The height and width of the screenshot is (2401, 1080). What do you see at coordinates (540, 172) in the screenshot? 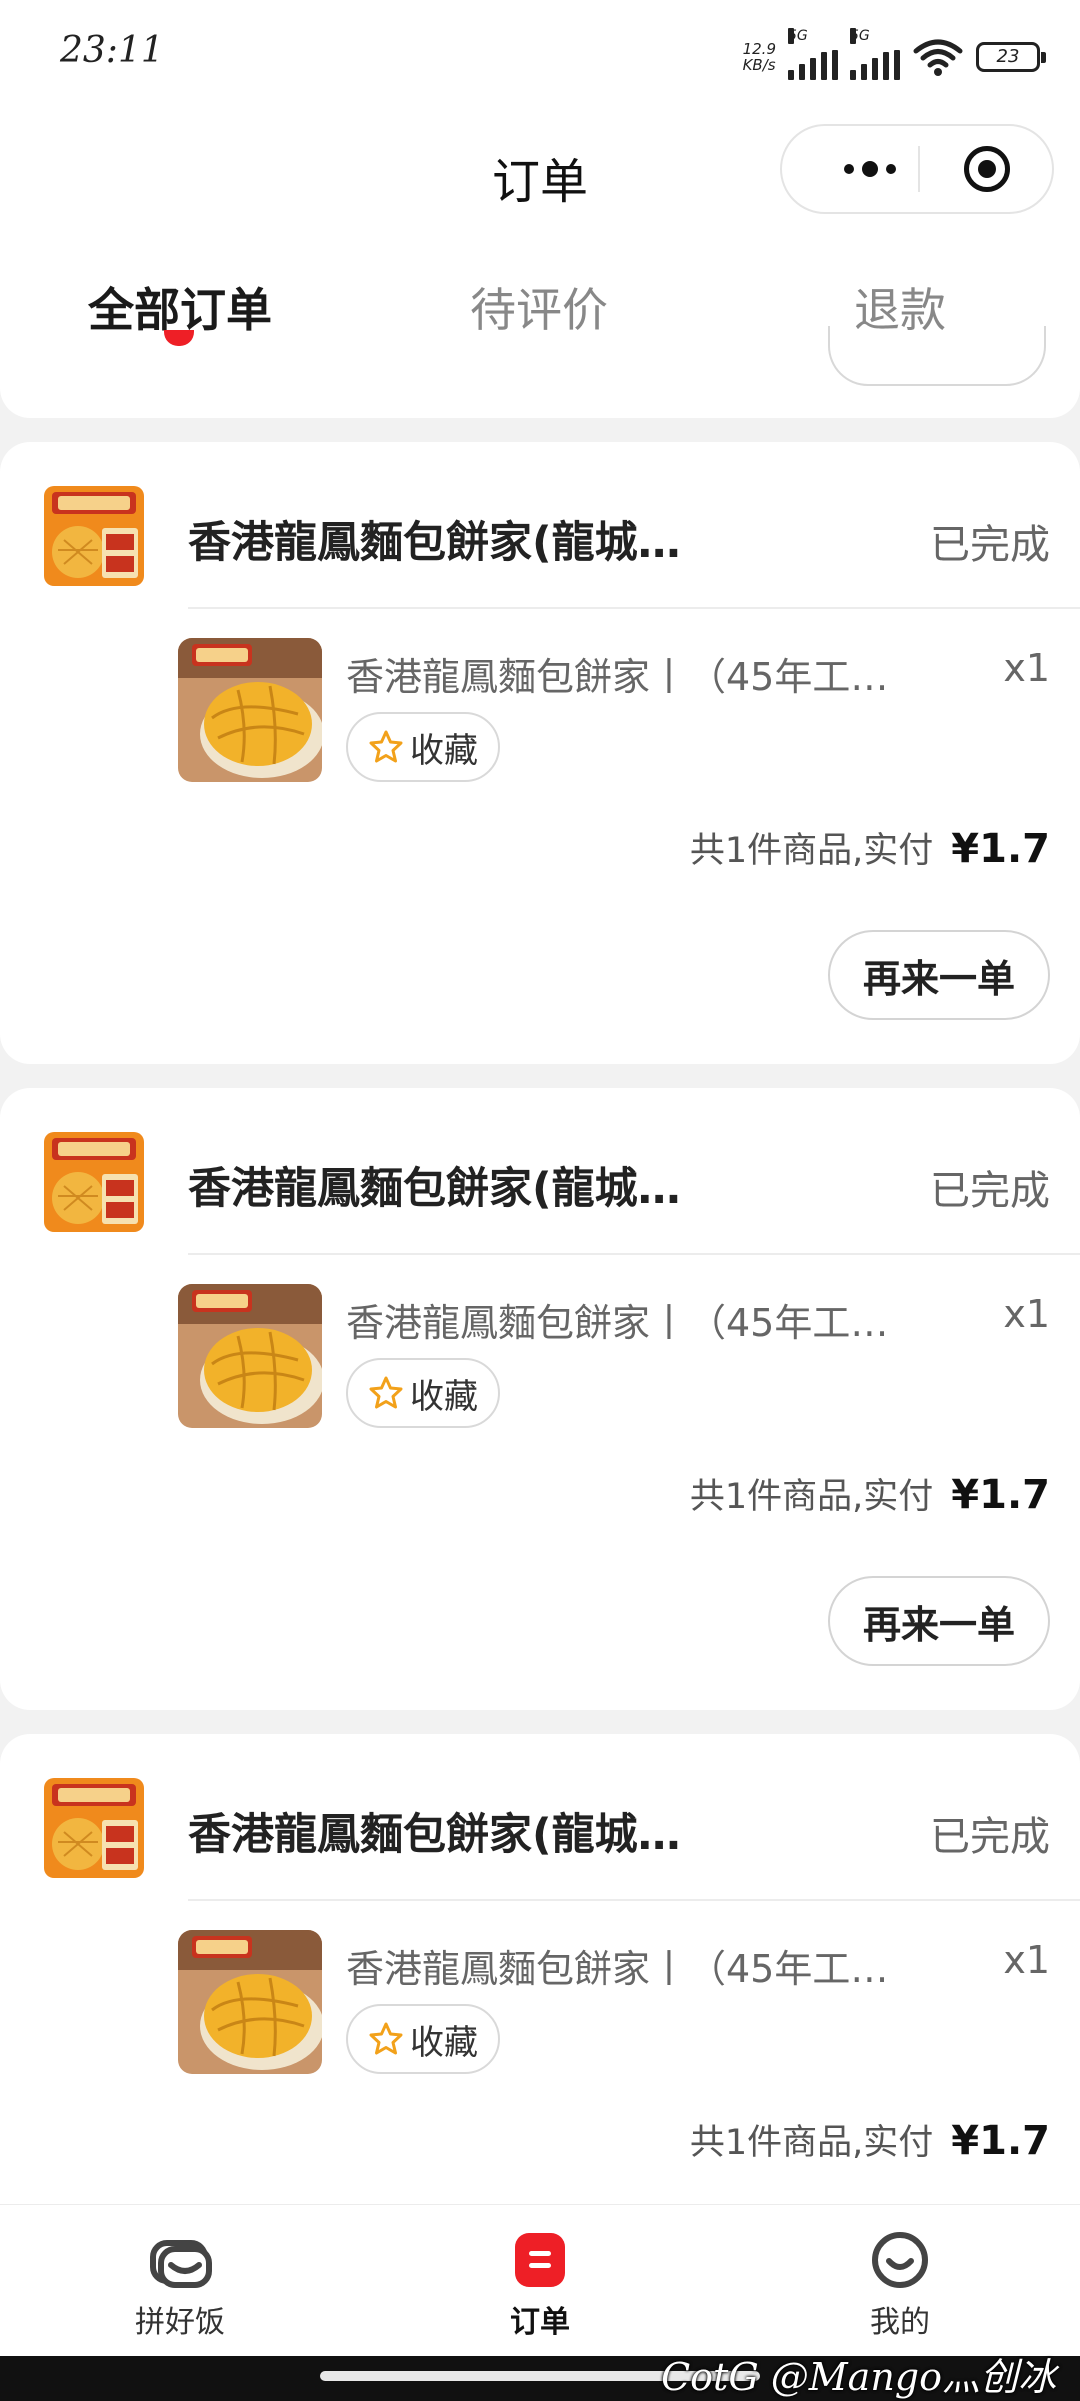
I see `app-header: 订单` at bounding box center [540, 172].